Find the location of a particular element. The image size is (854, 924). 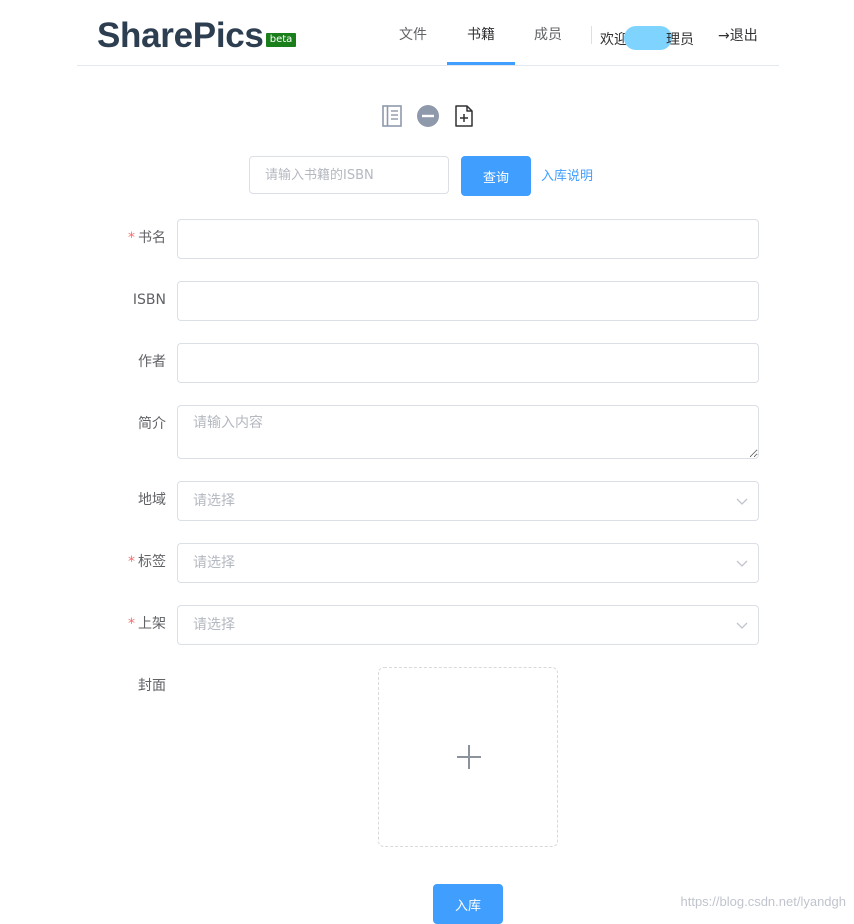

app-logo: SharePics is located at coordinates (180, 36).